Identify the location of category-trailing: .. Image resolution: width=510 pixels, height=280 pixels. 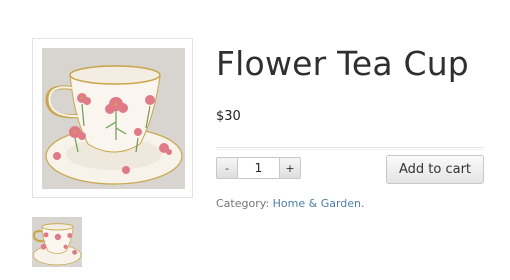
(363, 203).